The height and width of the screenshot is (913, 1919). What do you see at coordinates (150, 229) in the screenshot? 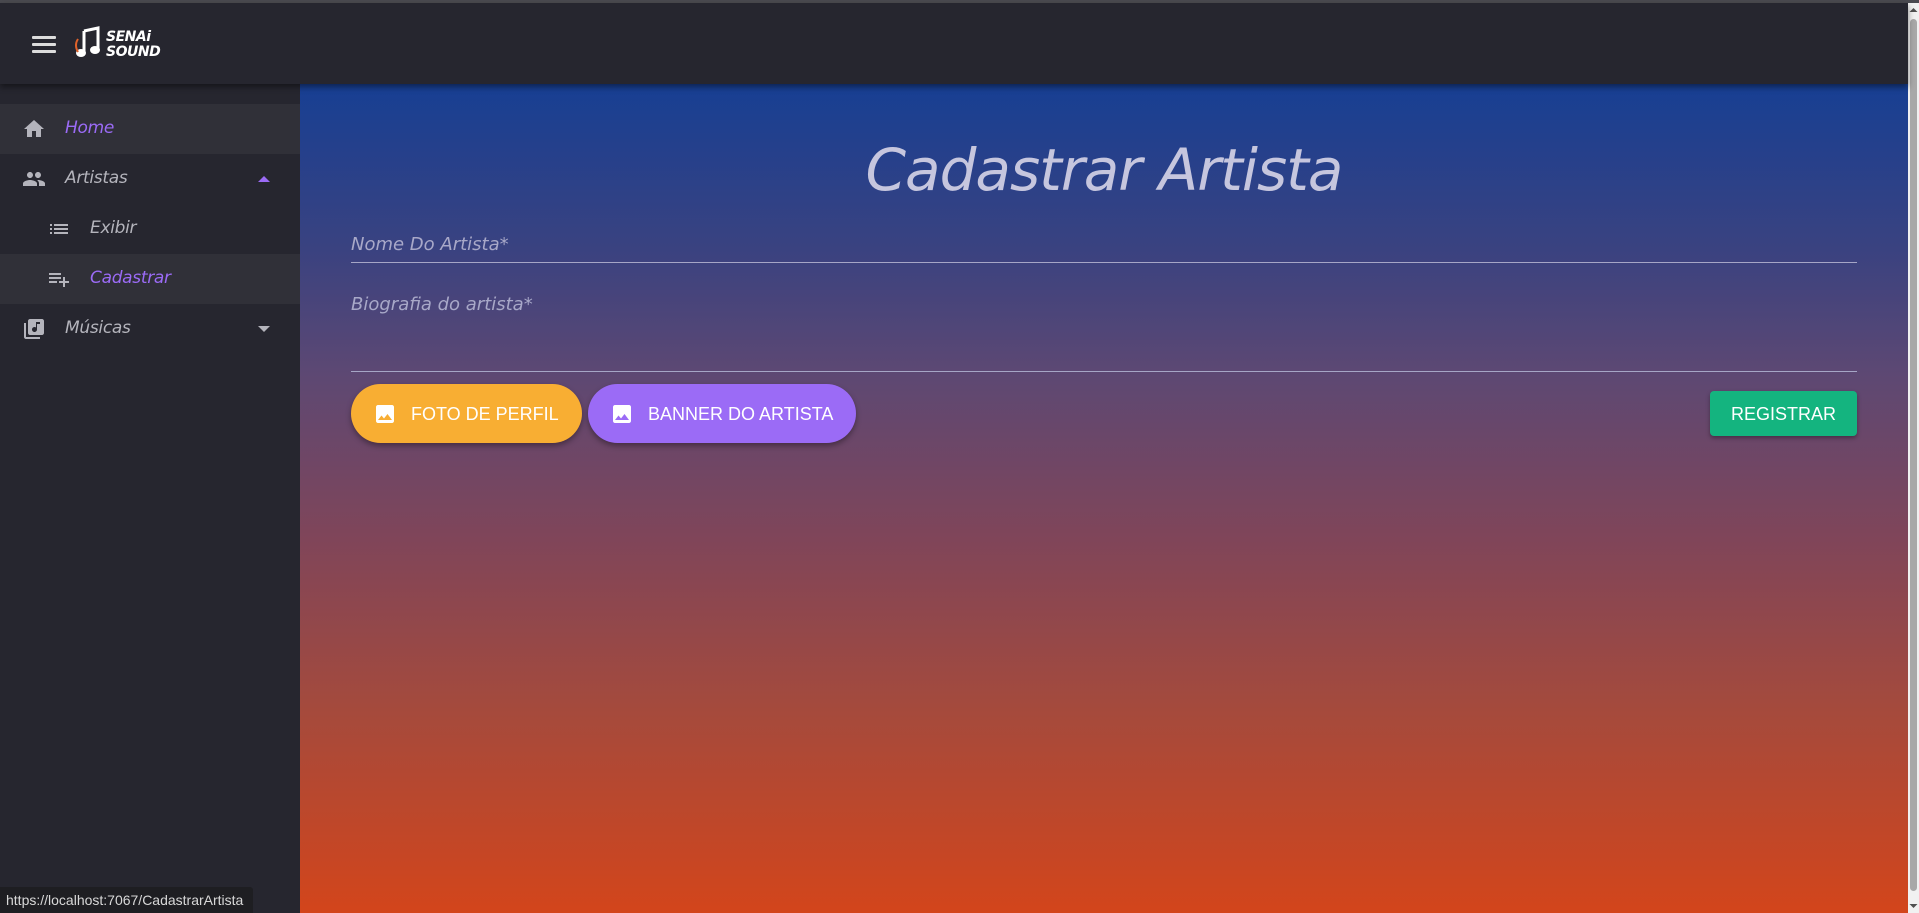
I see `sidebar-item-exibir: Exibir` at bounding box center [150, 229].